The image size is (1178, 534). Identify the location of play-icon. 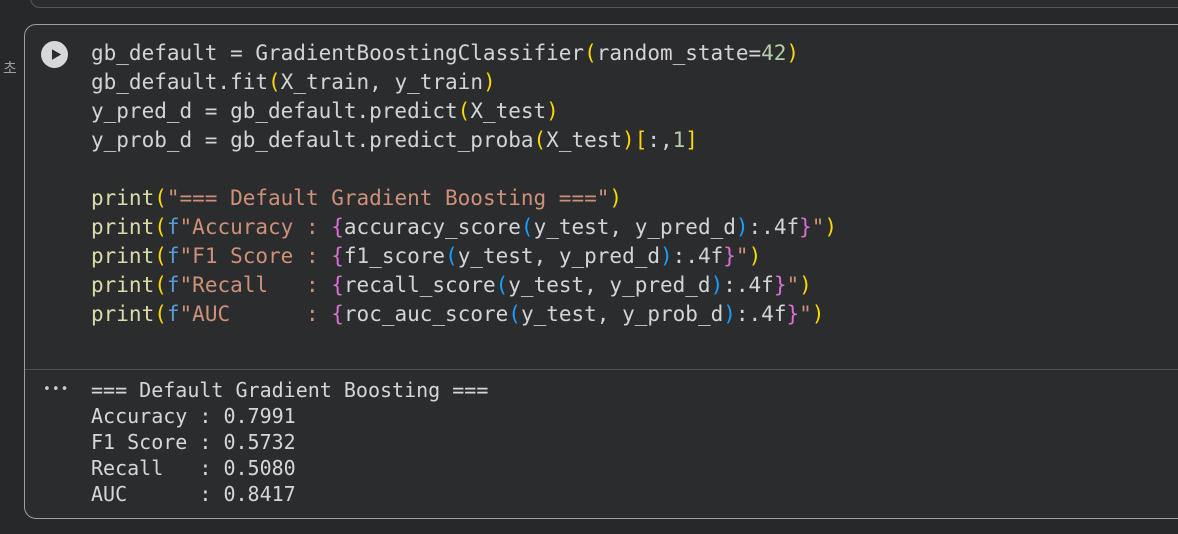
(55, 54).